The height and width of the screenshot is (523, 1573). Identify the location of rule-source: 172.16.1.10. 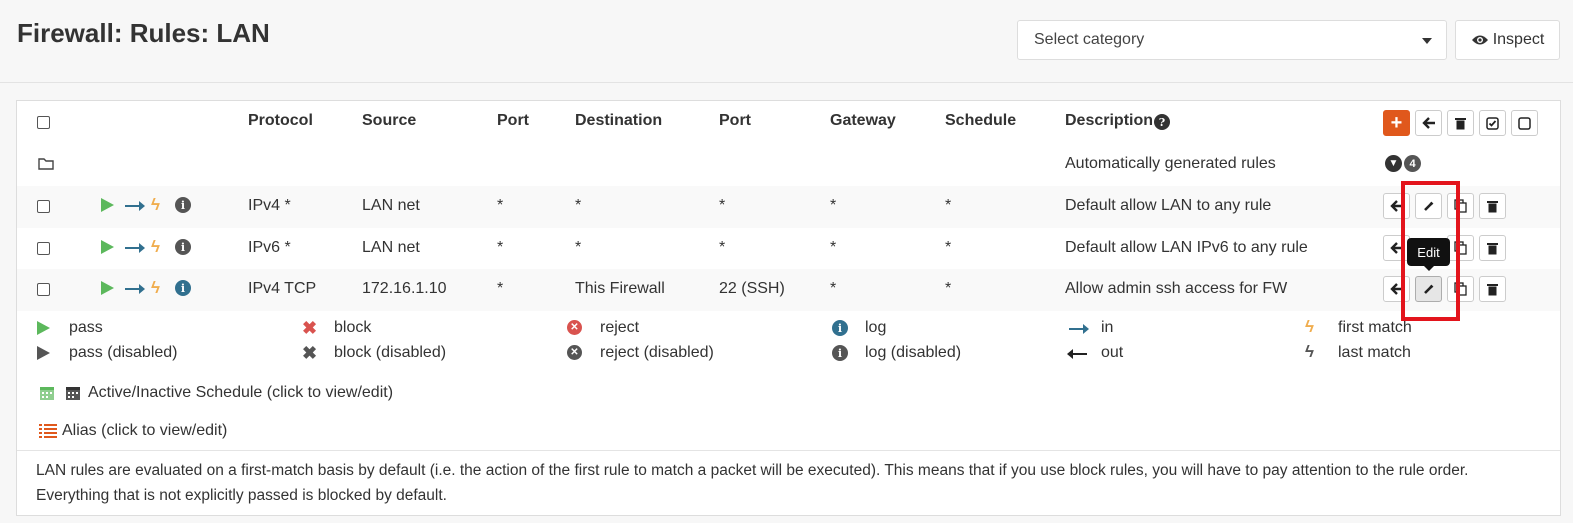
(404, 288).